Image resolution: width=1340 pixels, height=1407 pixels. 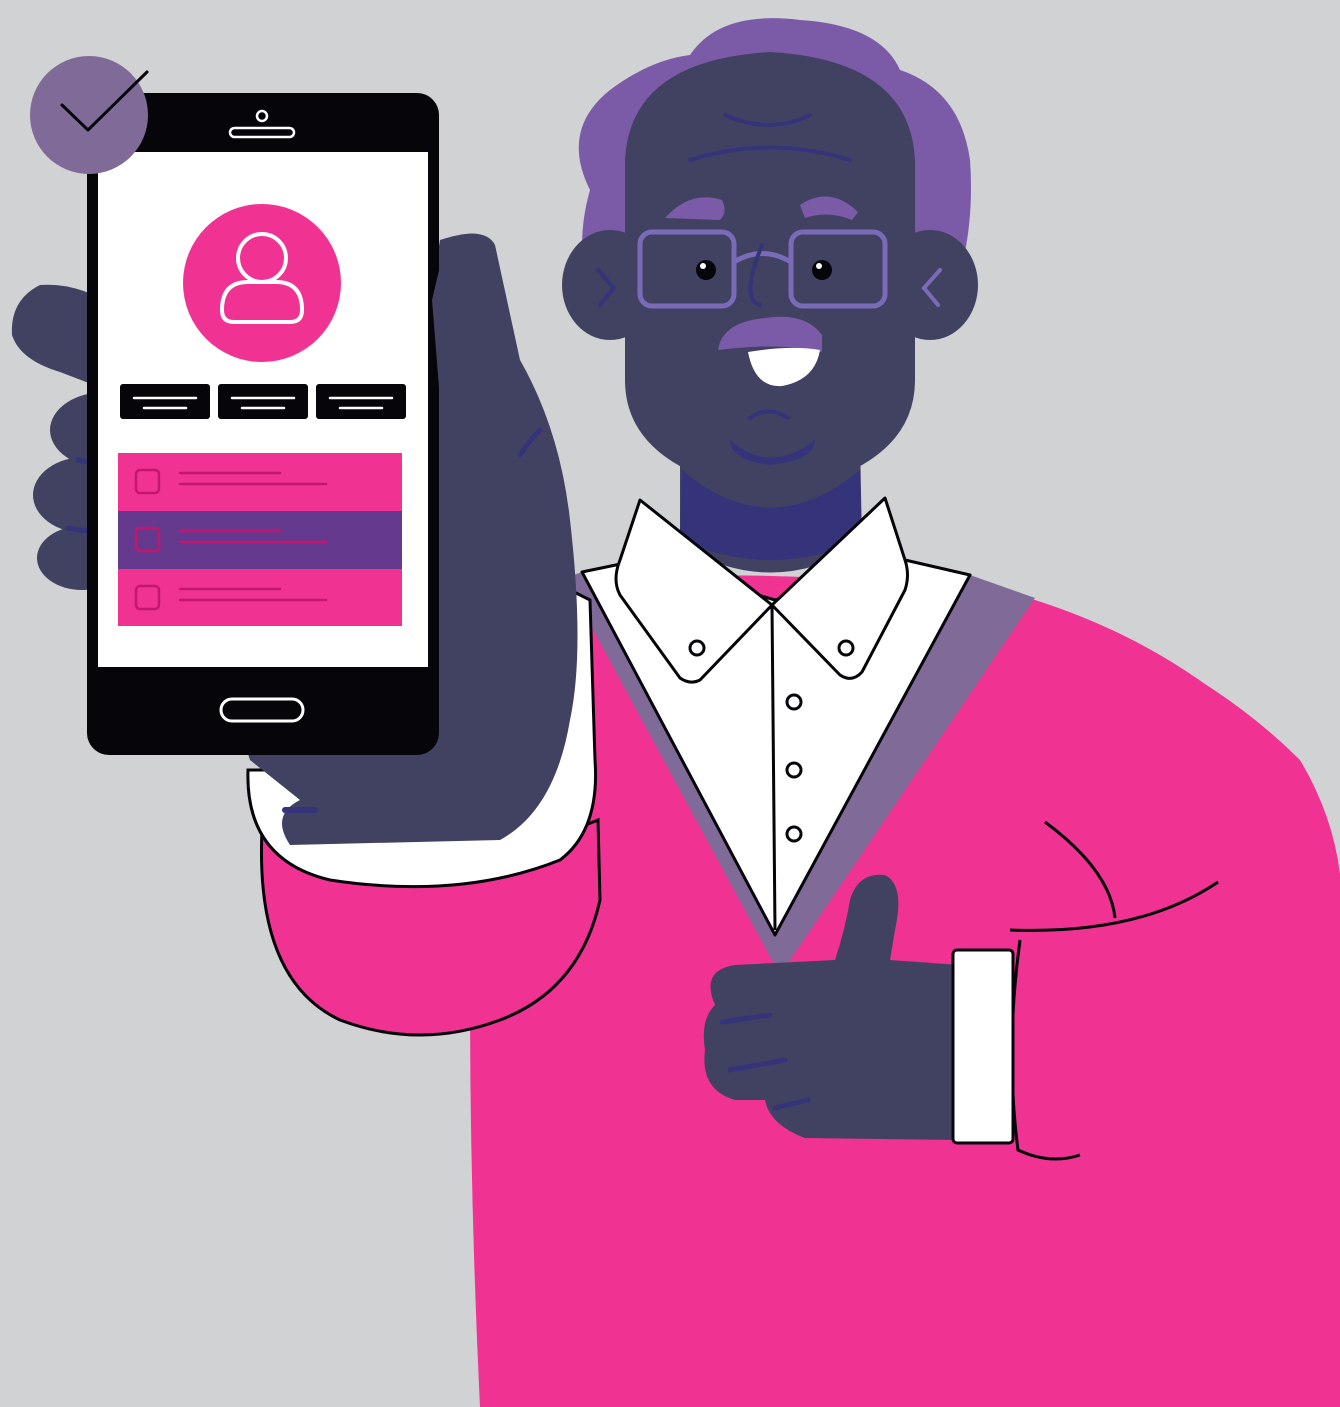 I want to click on check-badge, so click(x=89, y=115).